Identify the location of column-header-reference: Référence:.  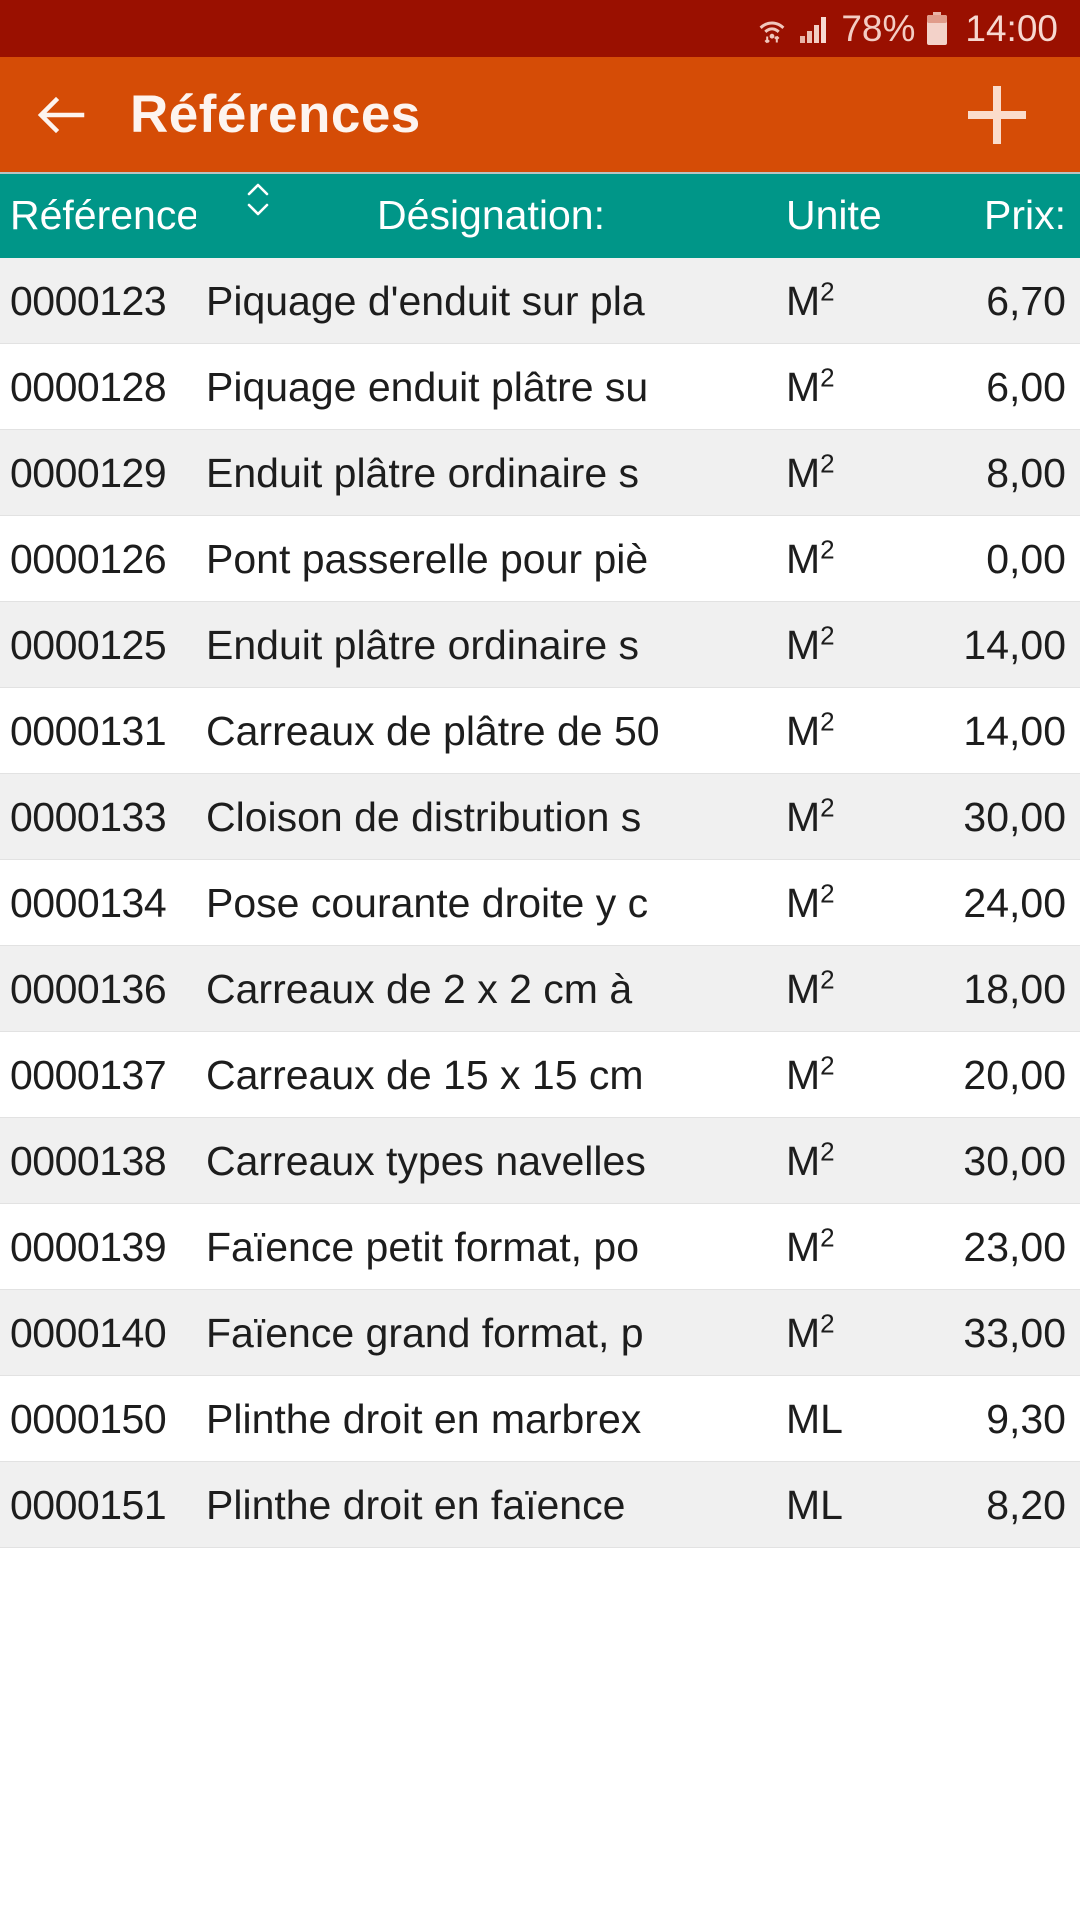
(98, 215).